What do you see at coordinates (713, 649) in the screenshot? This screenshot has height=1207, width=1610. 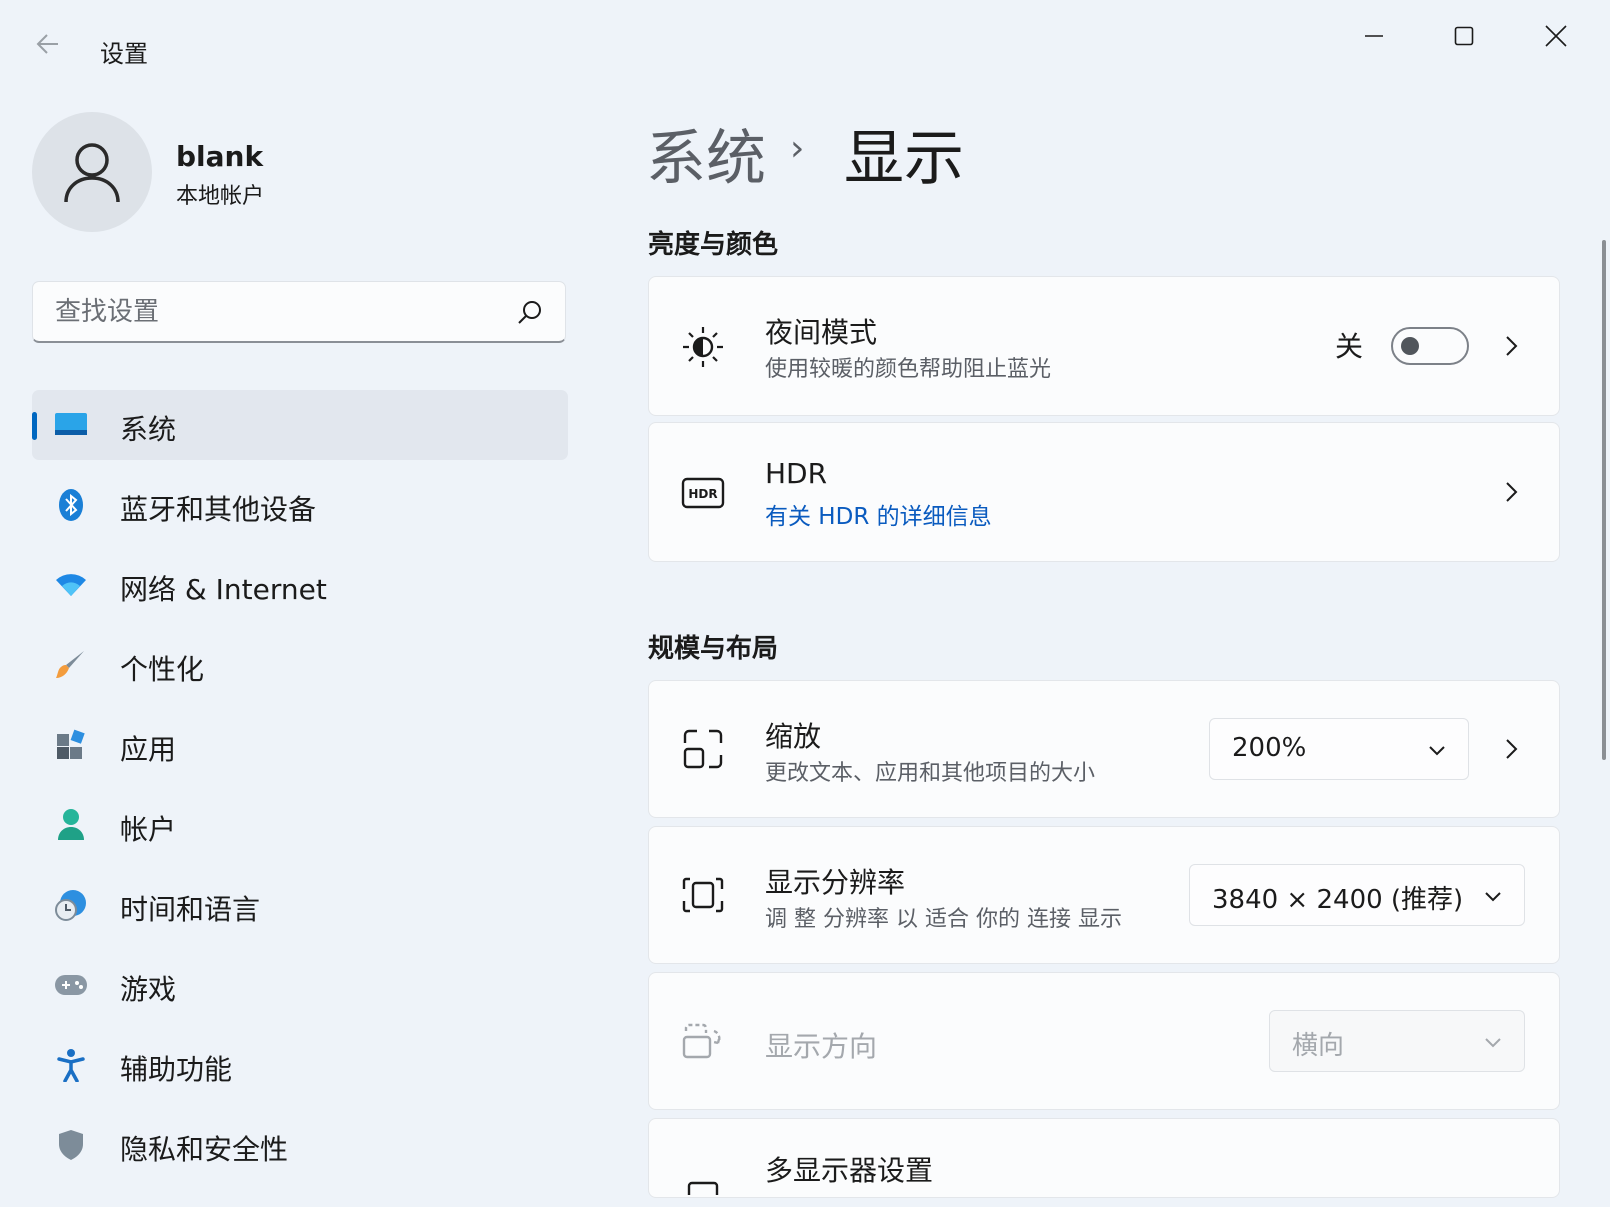 I see `section-title-layout: 规模与布局` at bounding box center [713, 649].